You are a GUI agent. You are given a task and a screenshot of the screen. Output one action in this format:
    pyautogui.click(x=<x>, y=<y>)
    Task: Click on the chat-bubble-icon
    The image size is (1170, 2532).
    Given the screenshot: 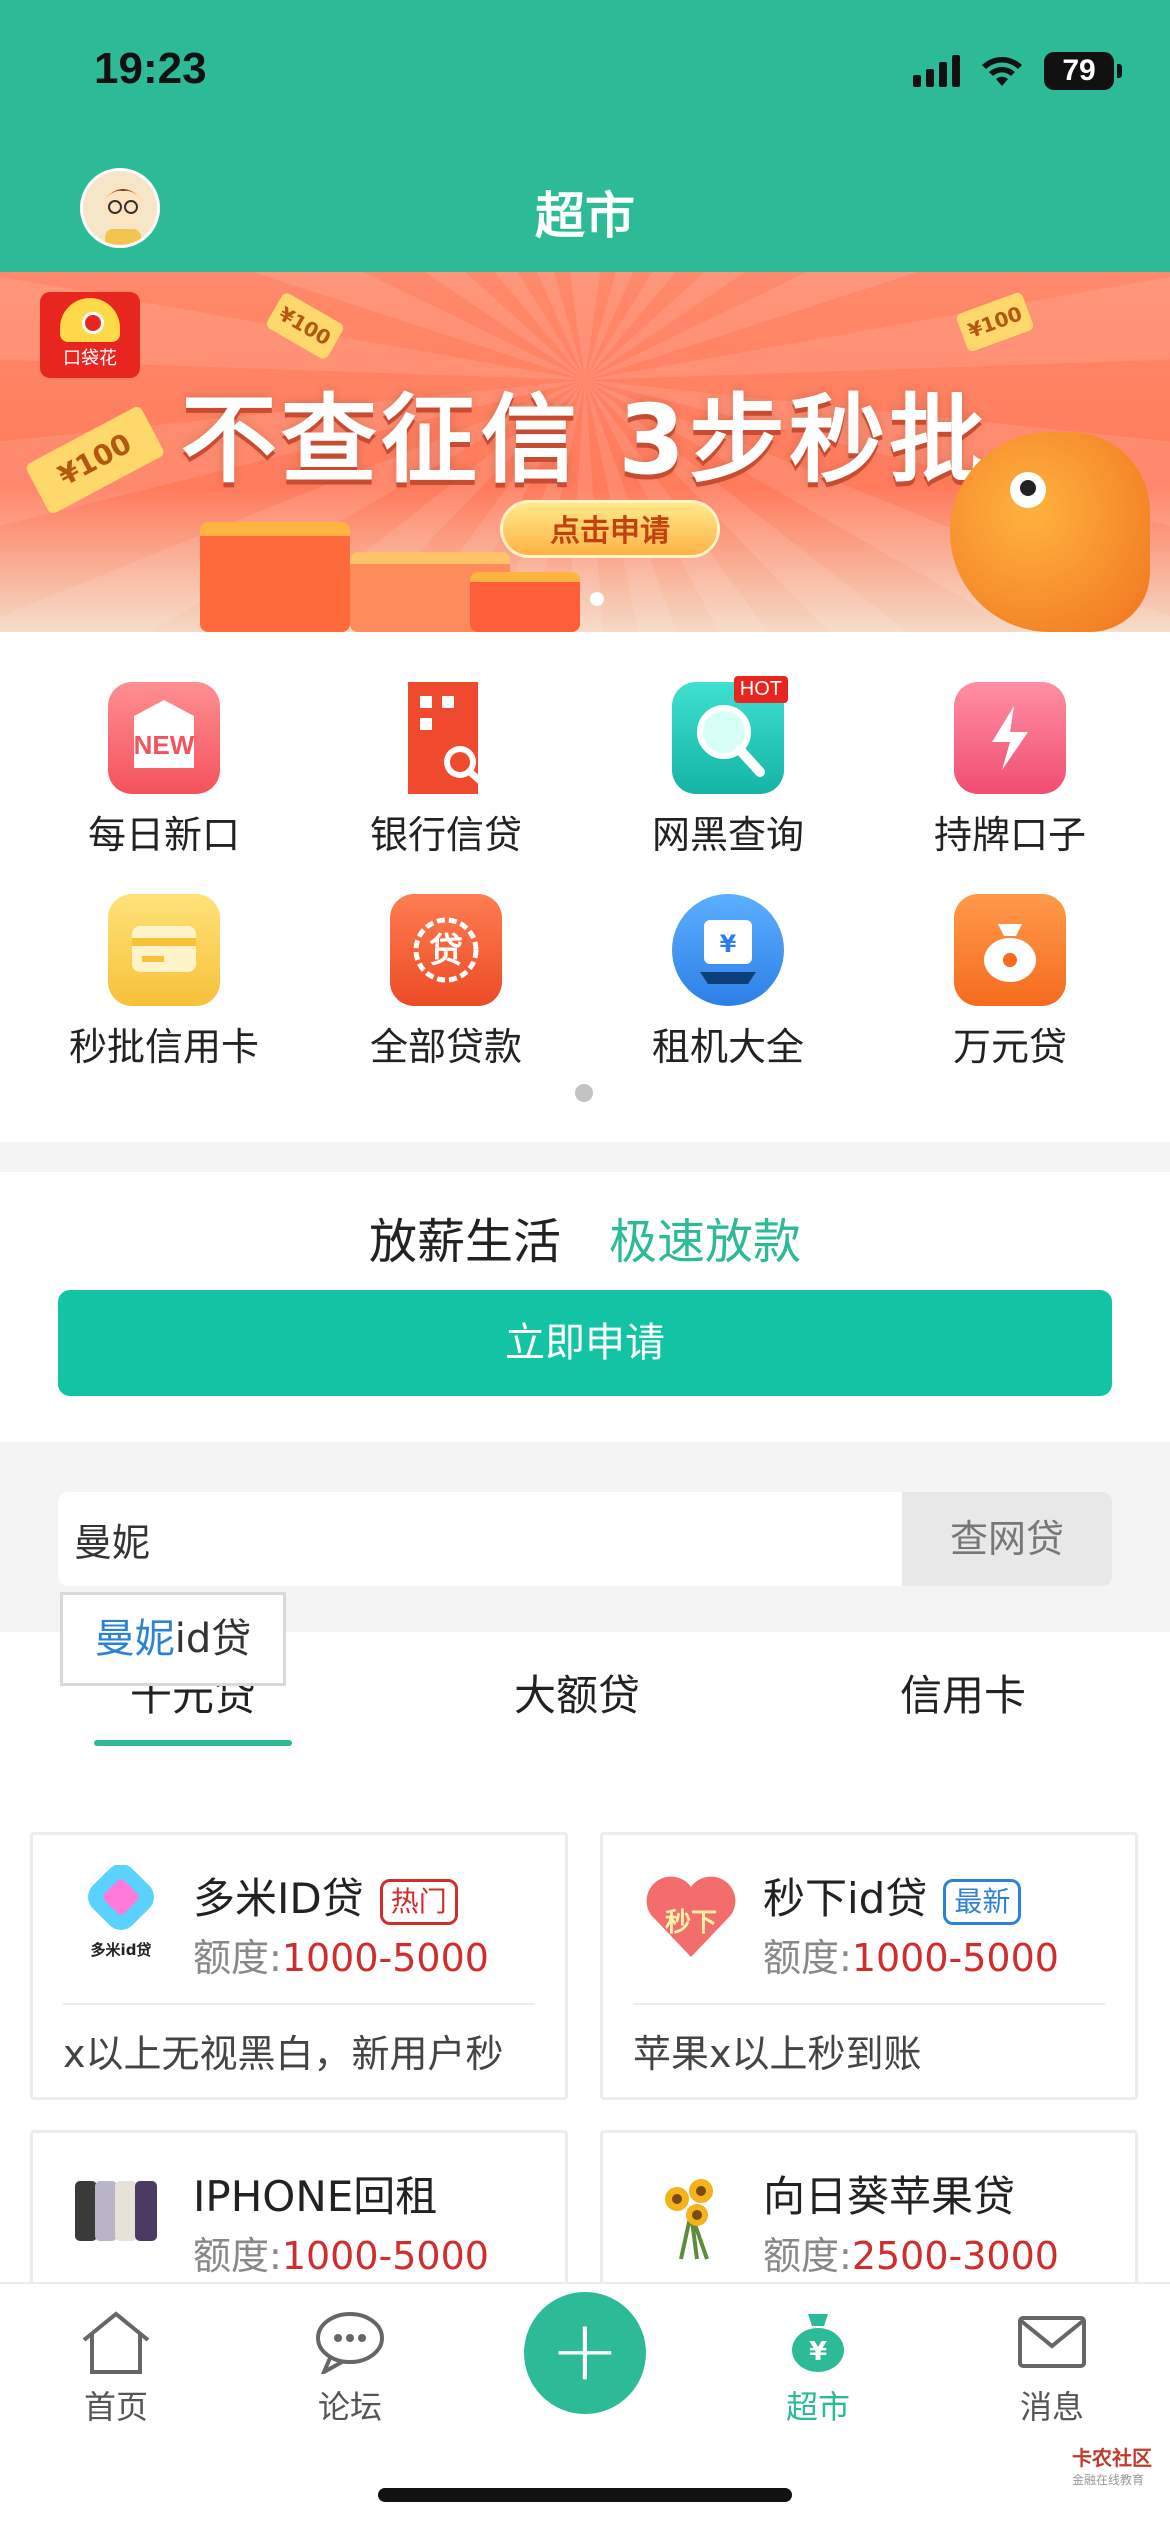 What is the action you would take?
    pyautogui.click(x=350, y=2343)
    